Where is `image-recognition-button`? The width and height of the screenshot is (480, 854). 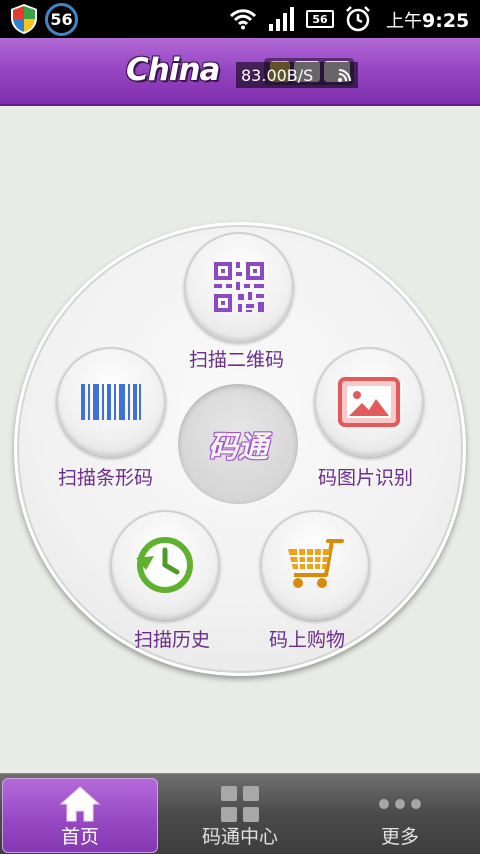 image-recognition-button is located at coordinates (369, 402).